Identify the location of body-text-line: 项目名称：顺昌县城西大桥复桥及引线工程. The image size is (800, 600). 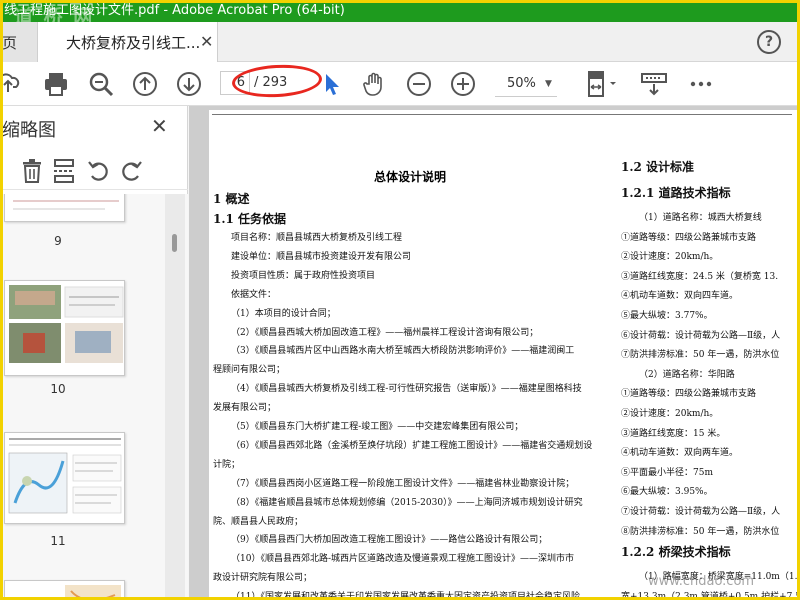
(317, 238).